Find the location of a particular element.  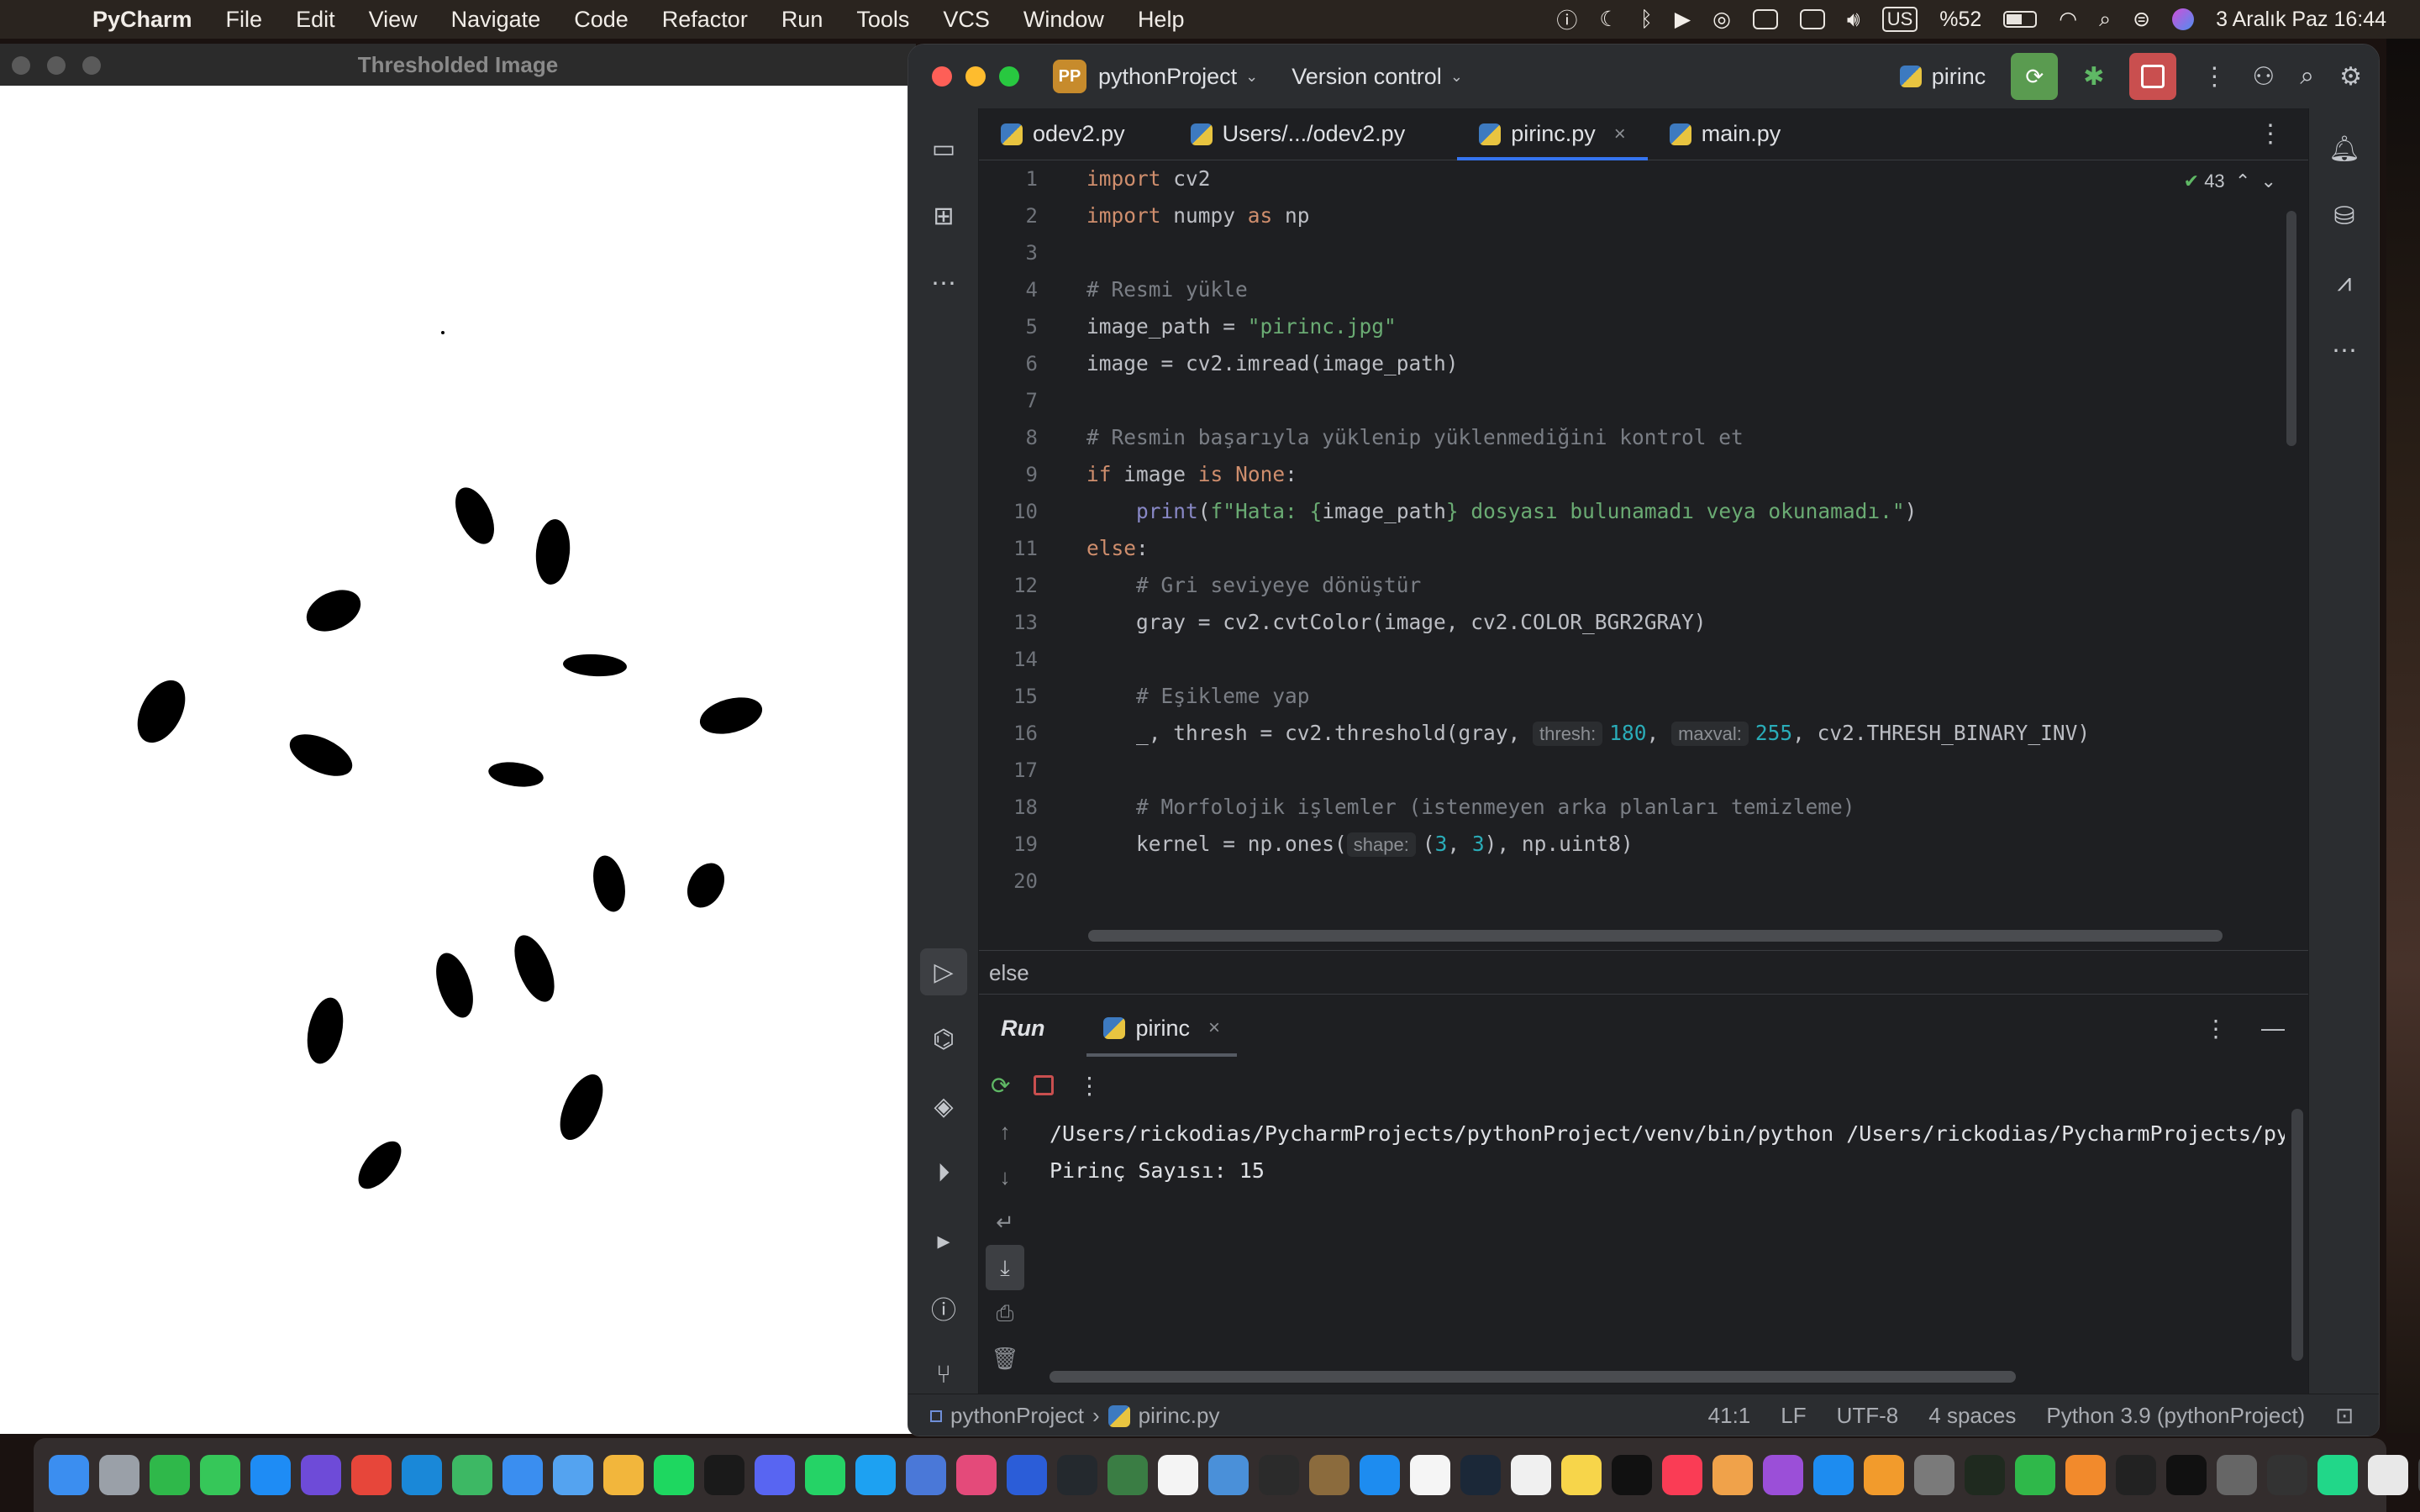

menu-run: Run is located at coordinates (802, 20).